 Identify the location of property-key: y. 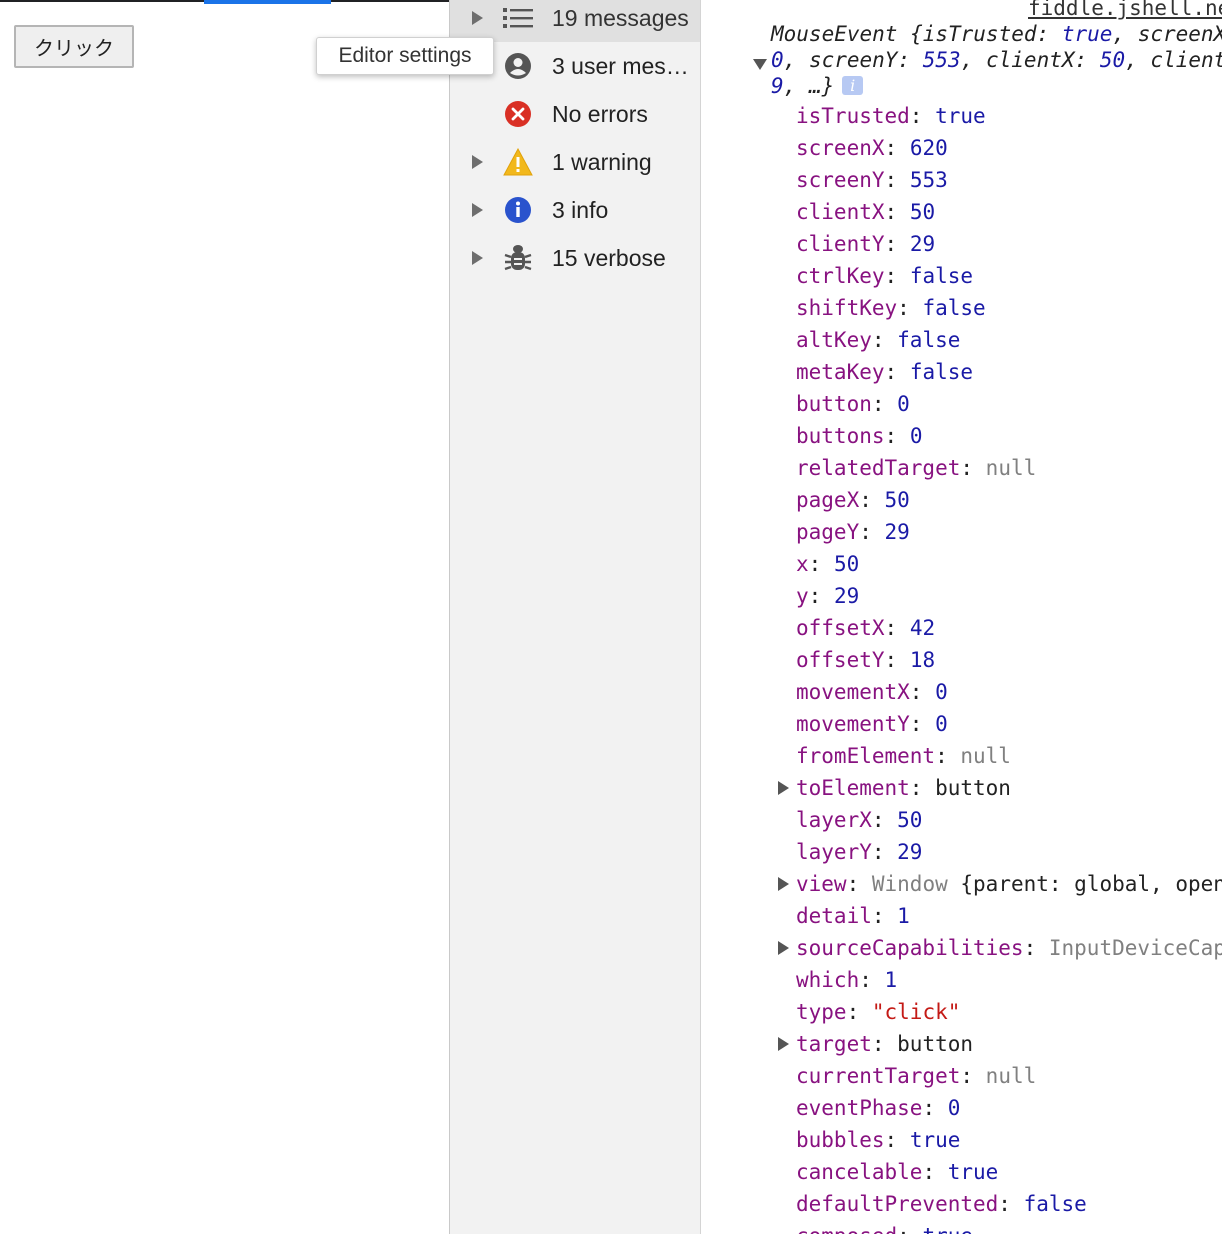
(802, 596).